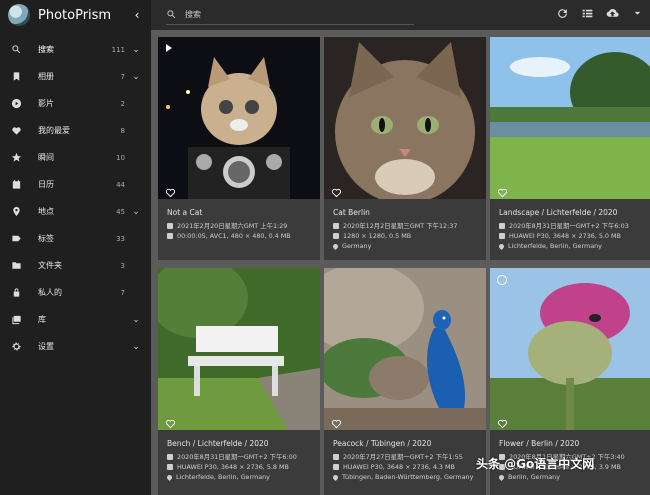  What do you see at coordinates (234, 236) in the screenshot?
I see `photo-info: 00:00:05, AVC1, 480 × 480, 0.4 MB` at bounding box center [234, 236].